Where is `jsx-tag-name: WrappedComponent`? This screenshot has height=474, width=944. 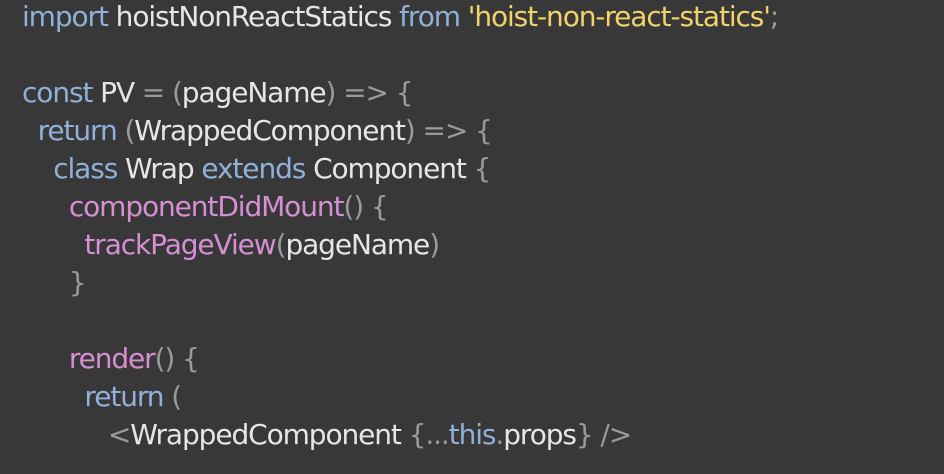
jsx-tag-name: WrappedComponent is located at coordinates (266, 434).